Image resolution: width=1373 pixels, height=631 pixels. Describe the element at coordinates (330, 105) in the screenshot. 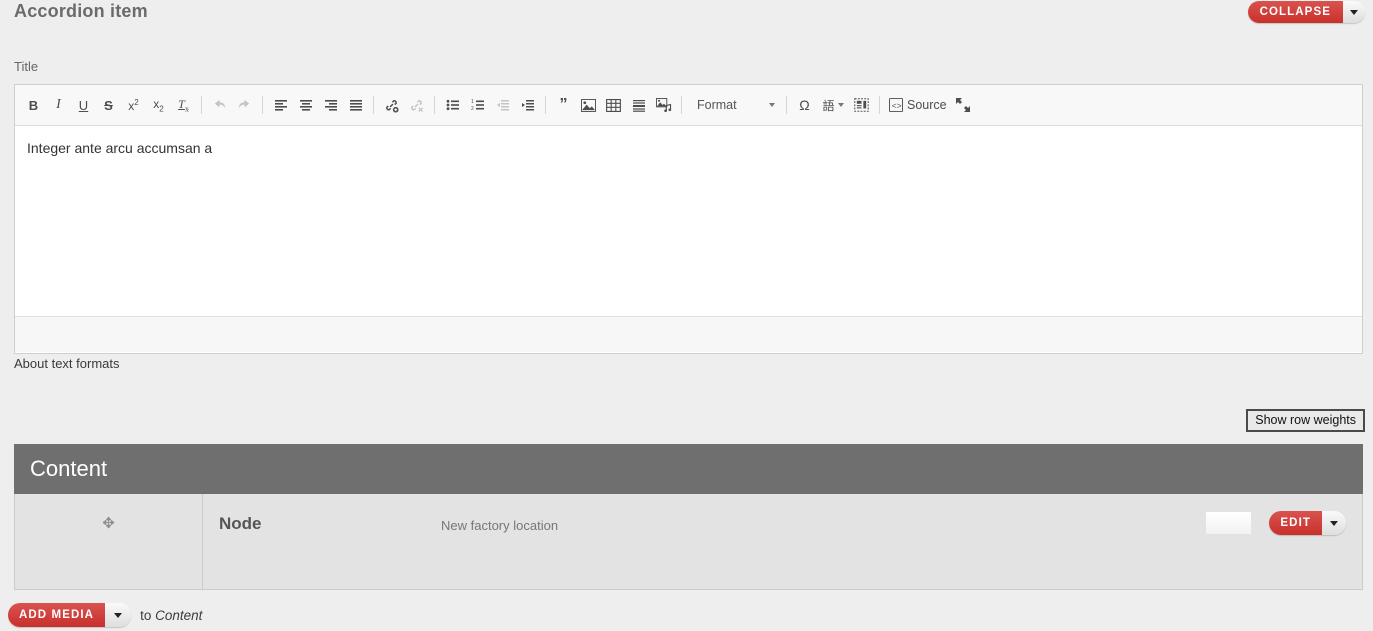

I see `align-right-icon` at that location.